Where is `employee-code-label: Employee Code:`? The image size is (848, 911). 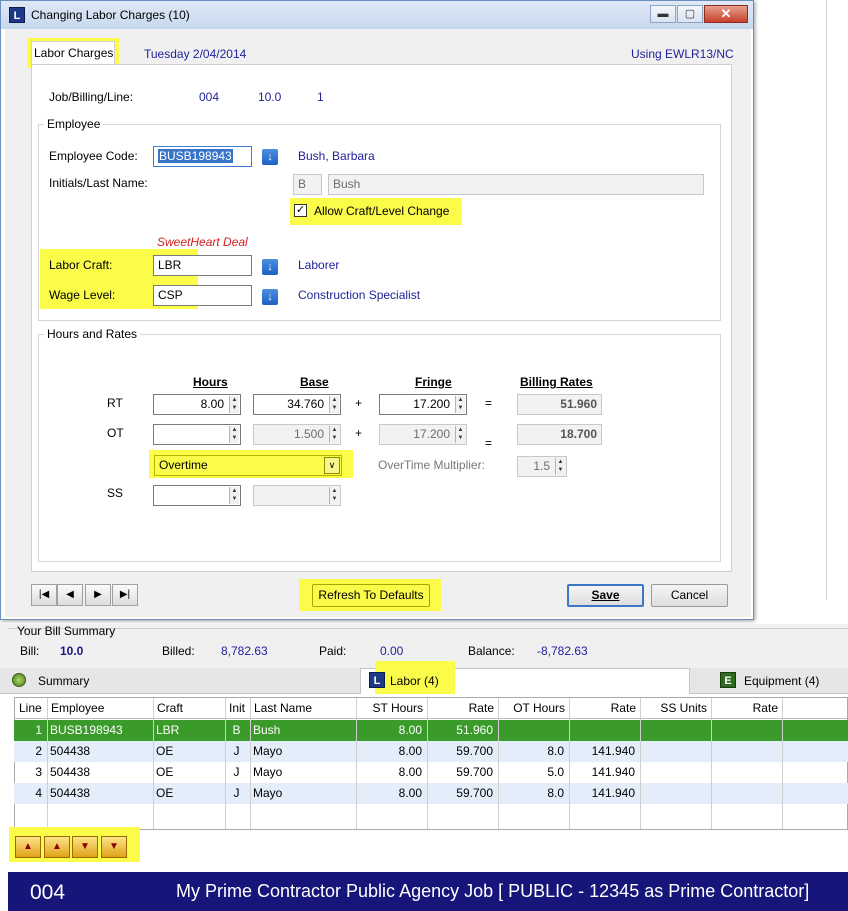
employee-code-label: Employee Code: is located at coordinates (93, 156).